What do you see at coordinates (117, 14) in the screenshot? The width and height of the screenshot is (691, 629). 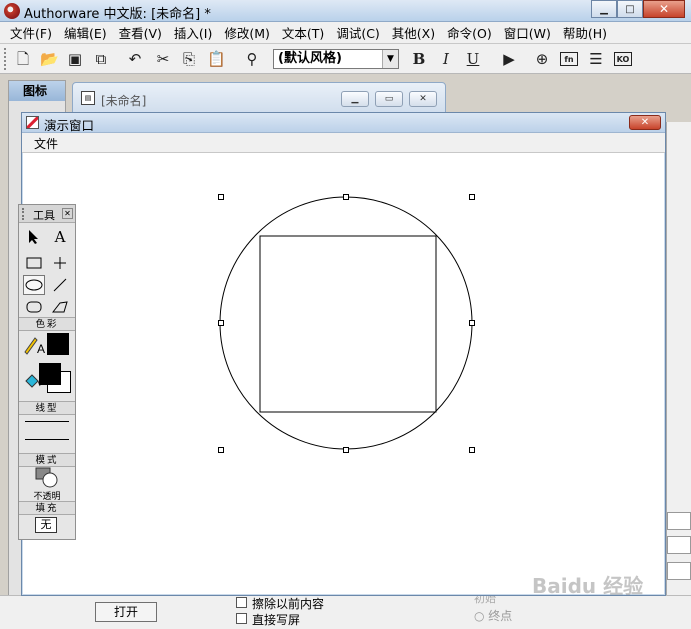 I see `app-title: Authorware 中文版: [未命名] *` at bounding box center [117, 14].